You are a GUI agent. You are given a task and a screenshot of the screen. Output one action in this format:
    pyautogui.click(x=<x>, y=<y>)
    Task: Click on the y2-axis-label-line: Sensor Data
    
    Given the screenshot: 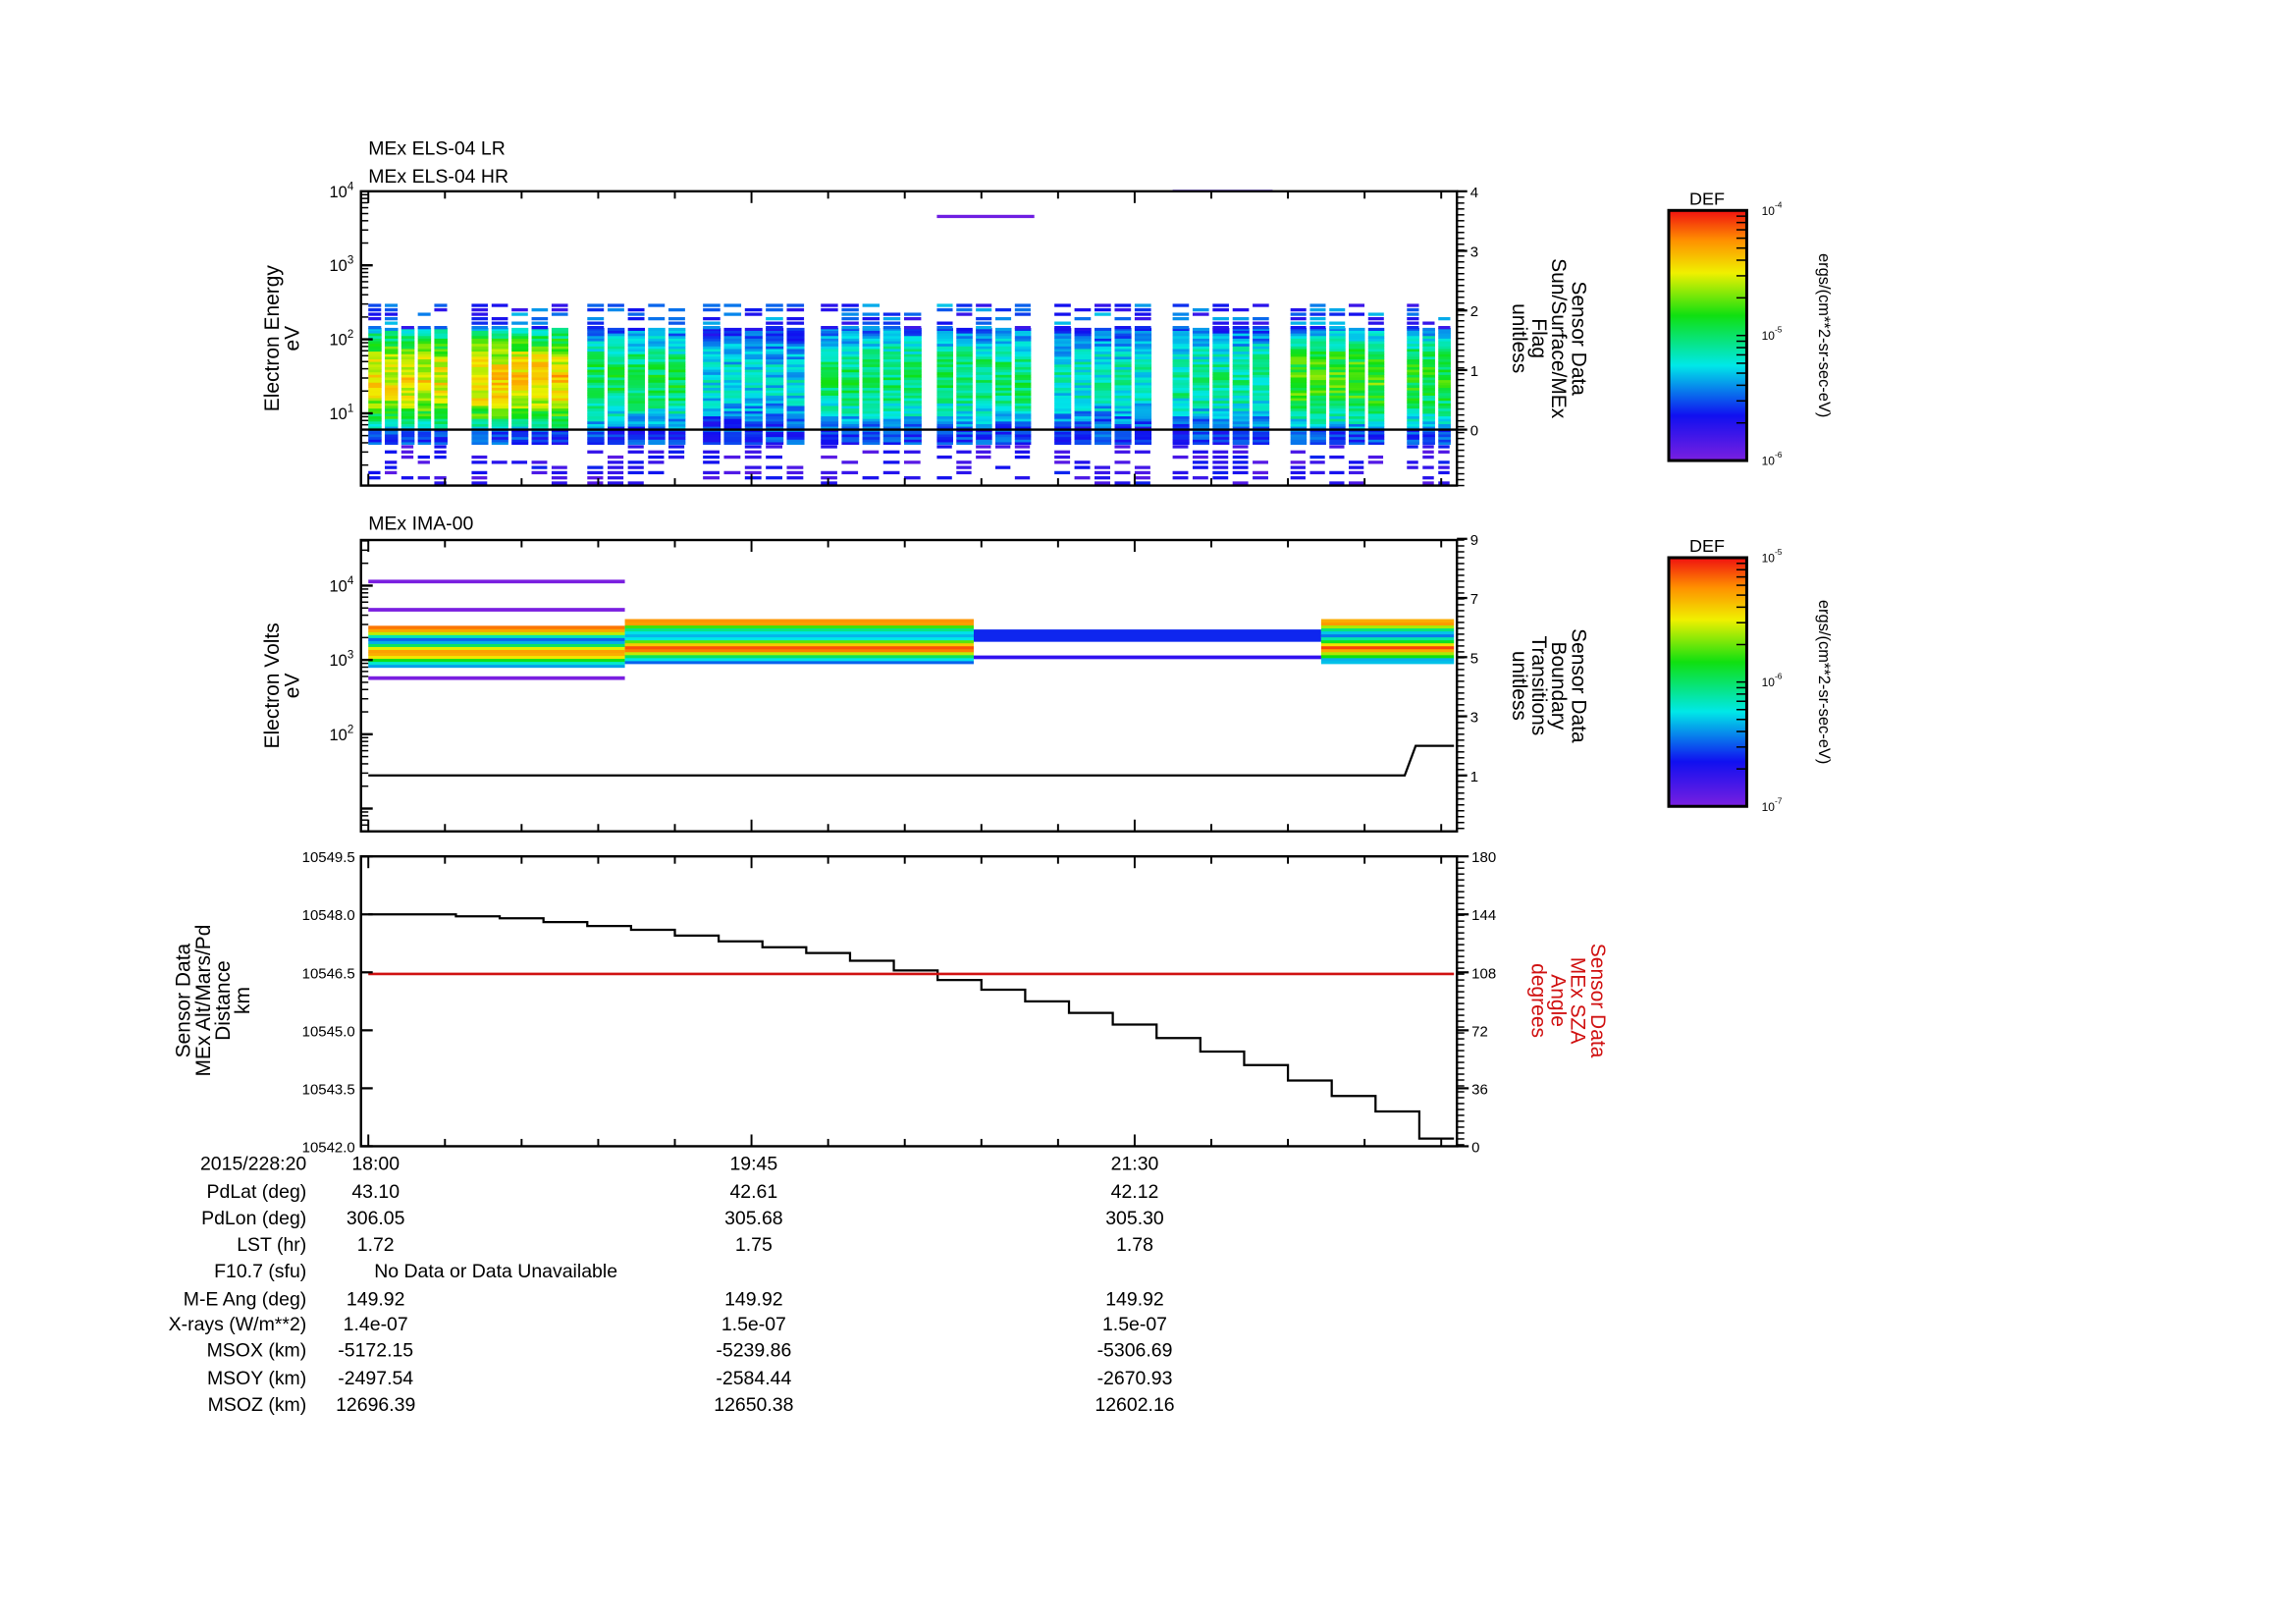 What is the action you would take?
    pyautogui.click(x=1598, y=1001)
    